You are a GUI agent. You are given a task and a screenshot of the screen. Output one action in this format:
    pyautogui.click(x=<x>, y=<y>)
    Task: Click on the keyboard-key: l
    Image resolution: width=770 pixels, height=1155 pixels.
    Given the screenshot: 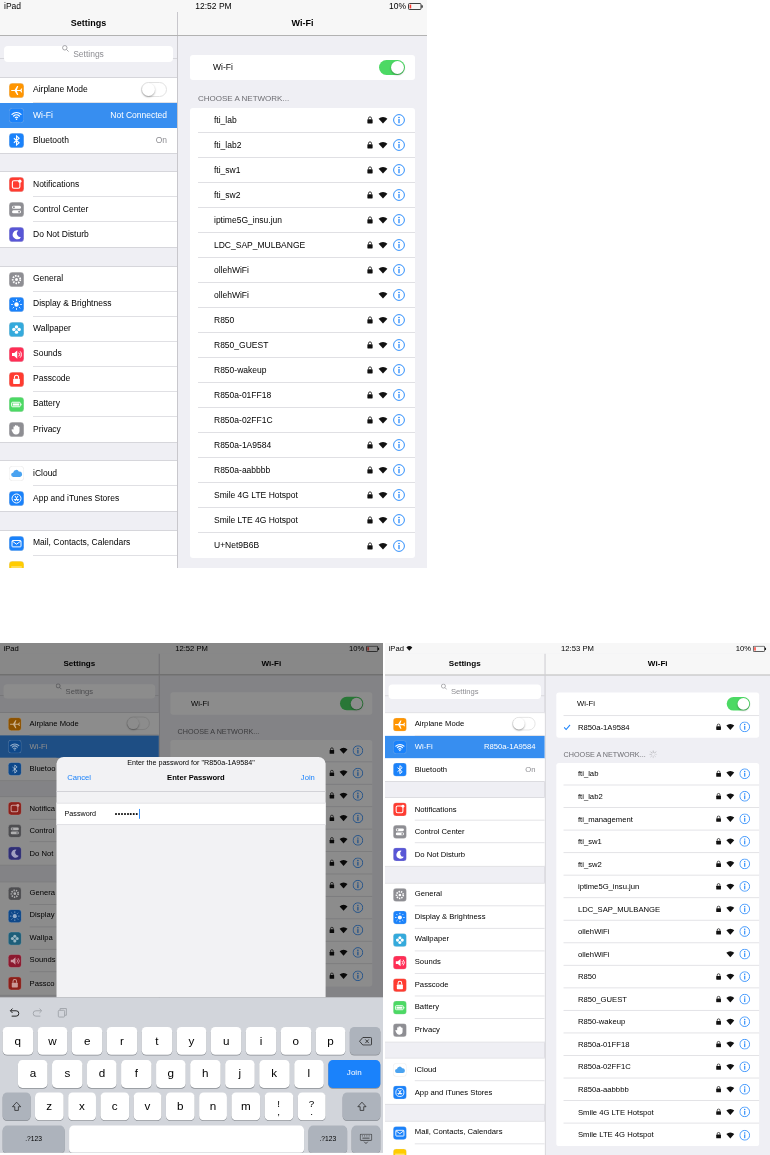 What is the action you would take?
    pyautogui.click(x=308, y=1073)
    